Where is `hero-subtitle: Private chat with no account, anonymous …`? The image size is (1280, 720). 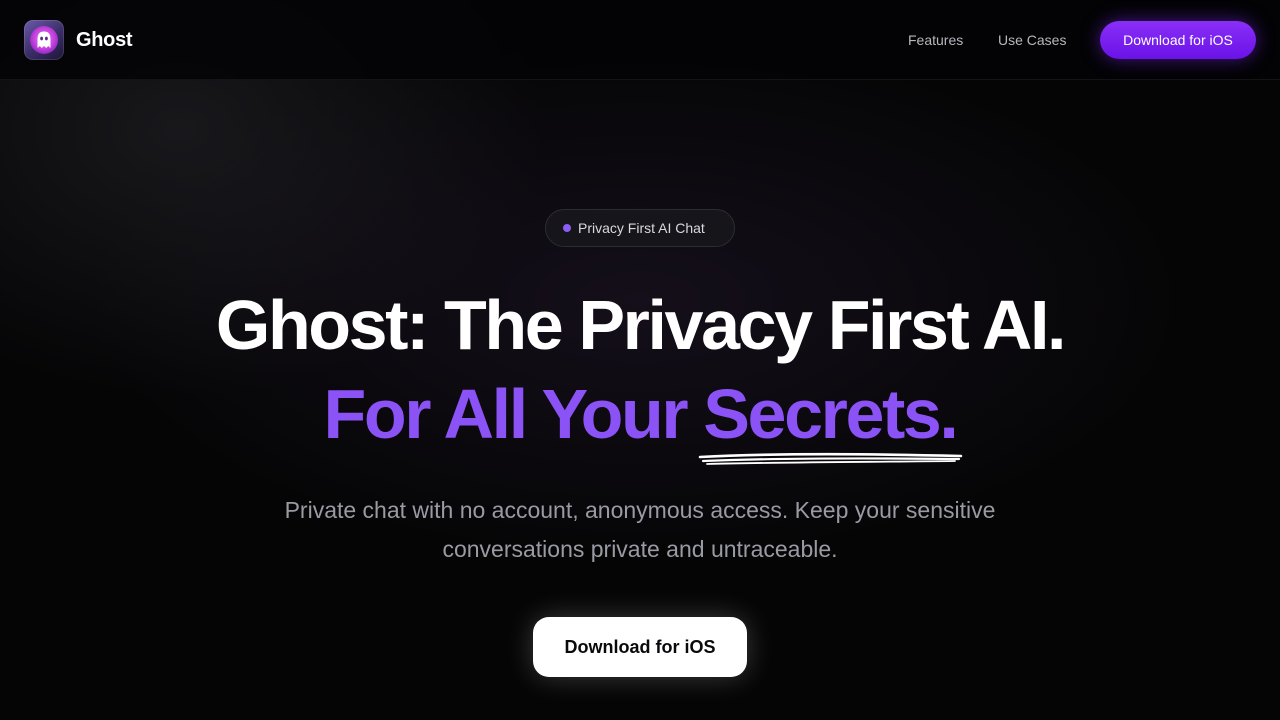 hero-subtitle: Private chat with no account, anonymous … is located at coordinates (640, 529).